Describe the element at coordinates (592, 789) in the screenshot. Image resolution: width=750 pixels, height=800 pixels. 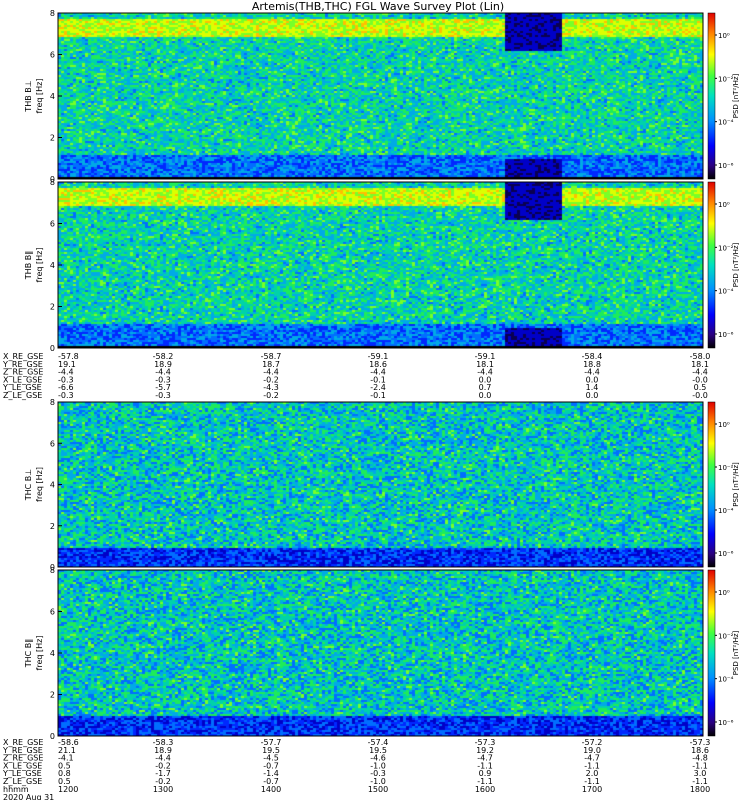
I see `x-tick-label: 1700` at that location.